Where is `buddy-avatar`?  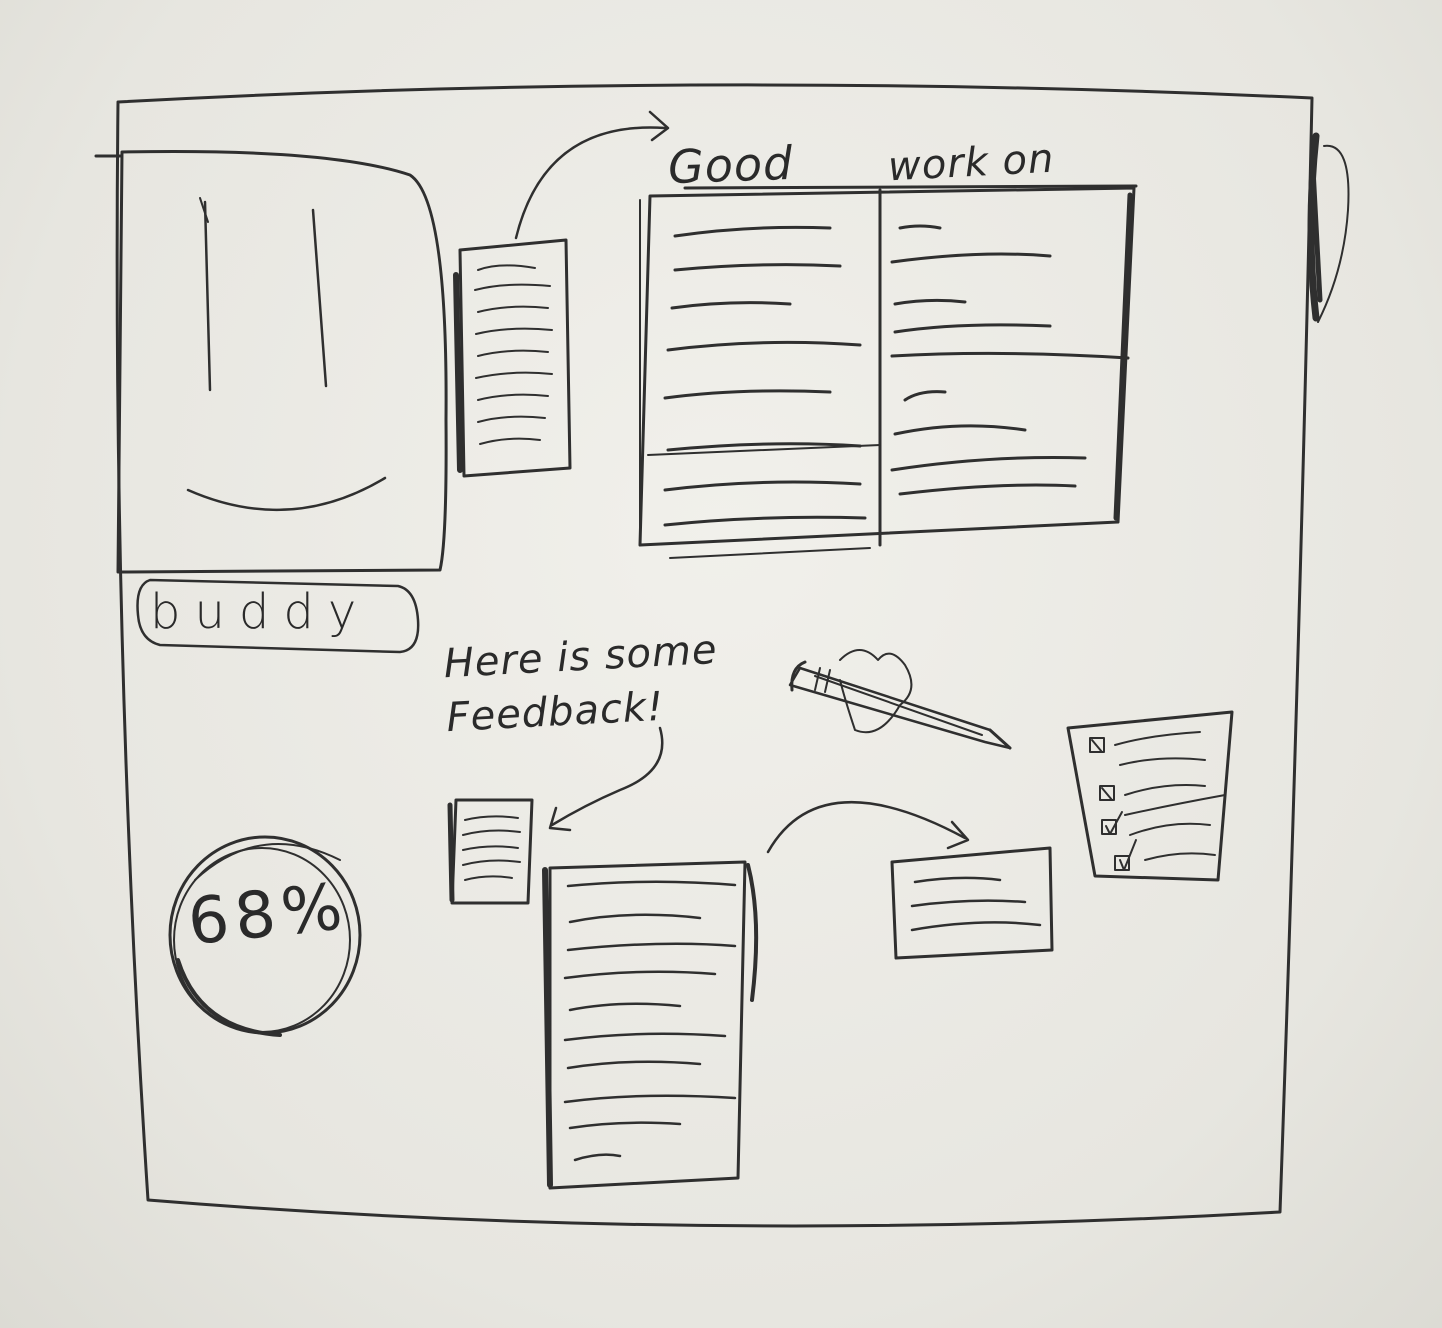 buddy-avatar is located at coordinates (282, 361).